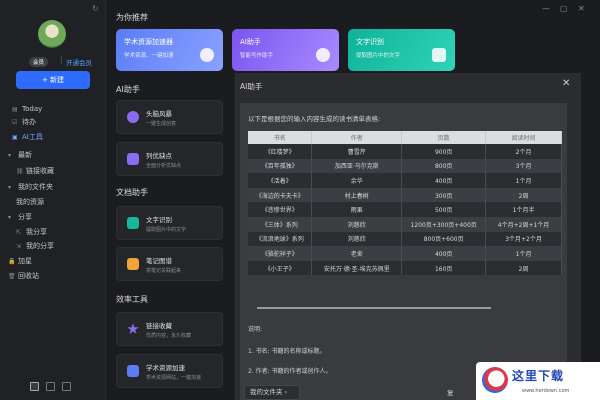 The height and width of the screenshot is (400, 600). I want to click on card-ocr: 文字识别 提取图片中的文字, so click(401, 50).